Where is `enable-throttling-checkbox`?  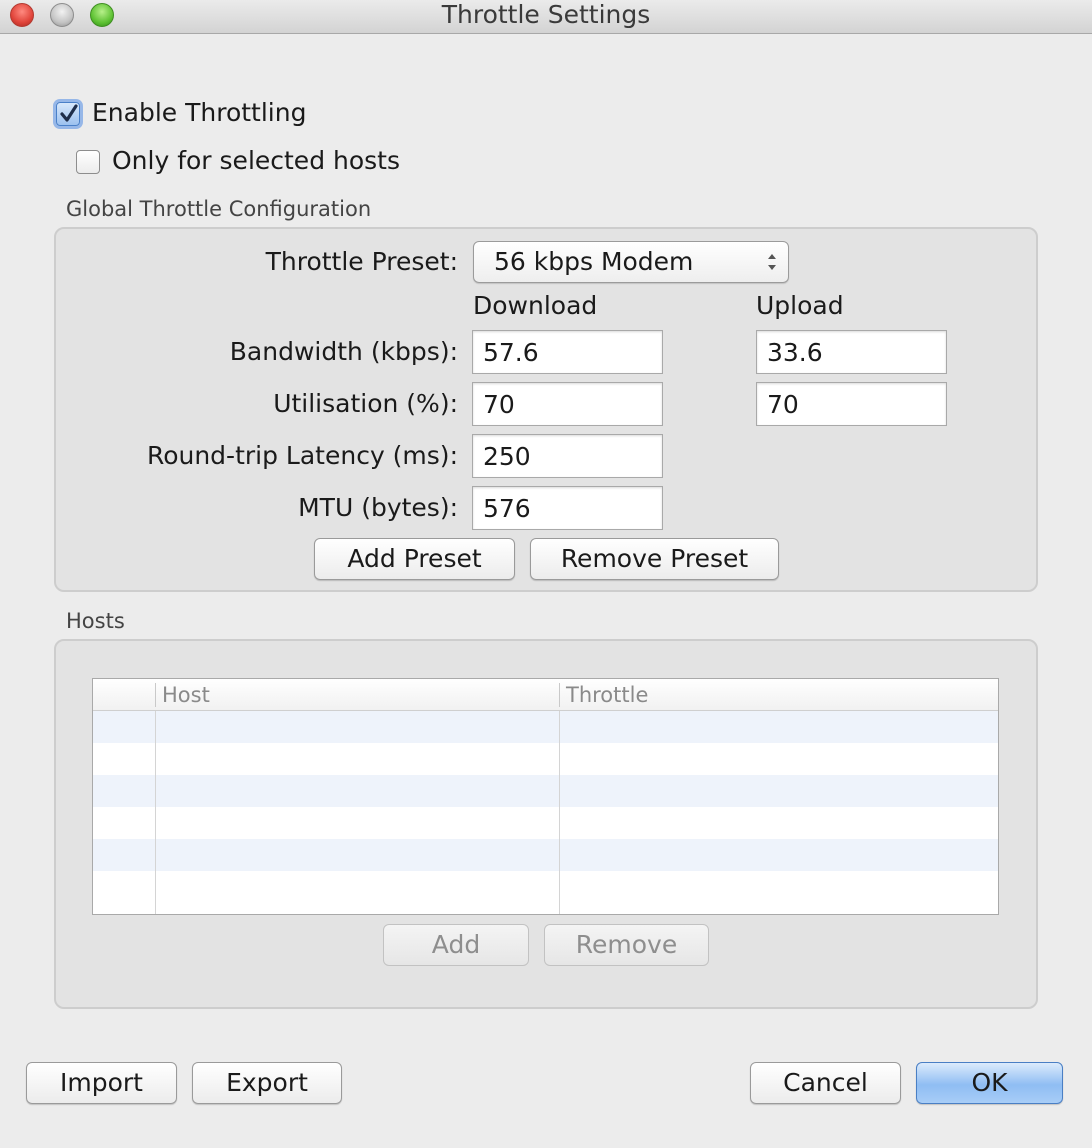
enable-throttling-checkbox is located at coordinates (68, 114).